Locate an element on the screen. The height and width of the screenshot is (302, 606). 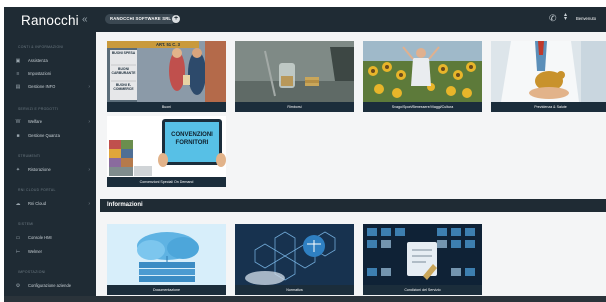
sidebar-item-console-hmi: ▭ Console HMI is located at coordinates (54, 237).